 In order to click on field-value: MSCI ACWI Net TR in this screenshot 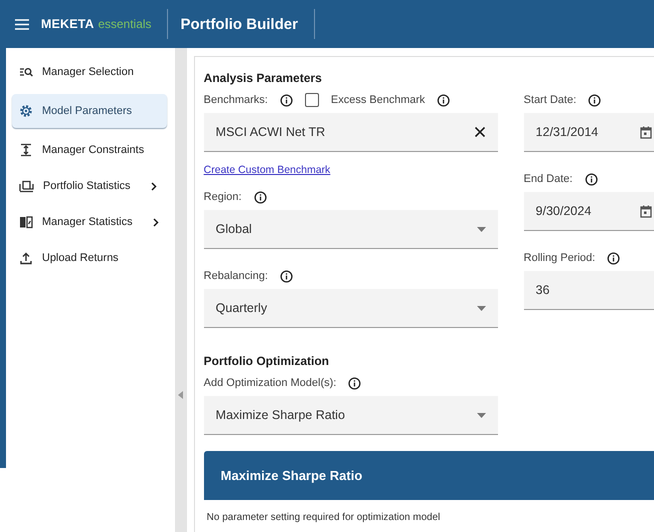, I will do `click(271, 132)`.